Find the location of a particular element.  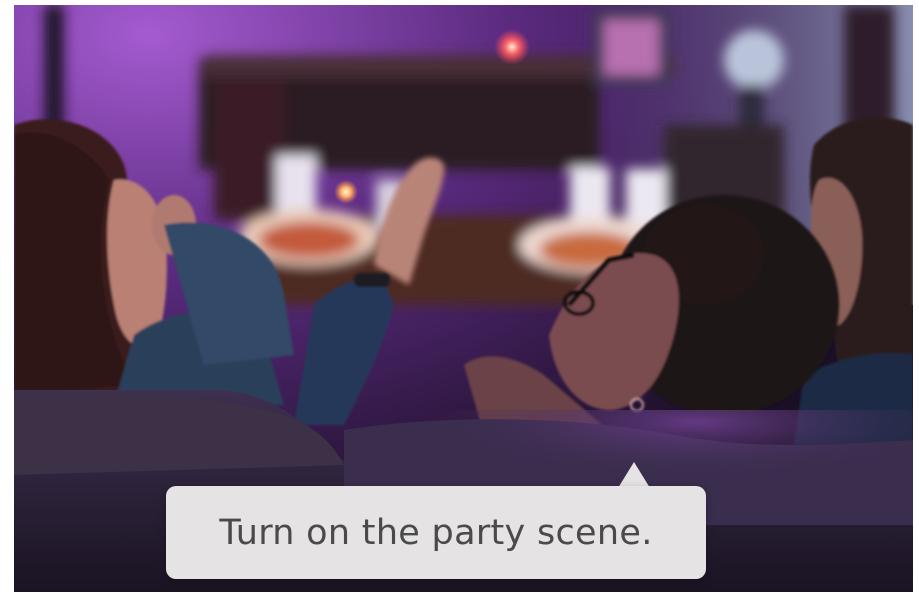

siri-prompt-card: Turn on the party scene. is located at coordinates (436, 532).